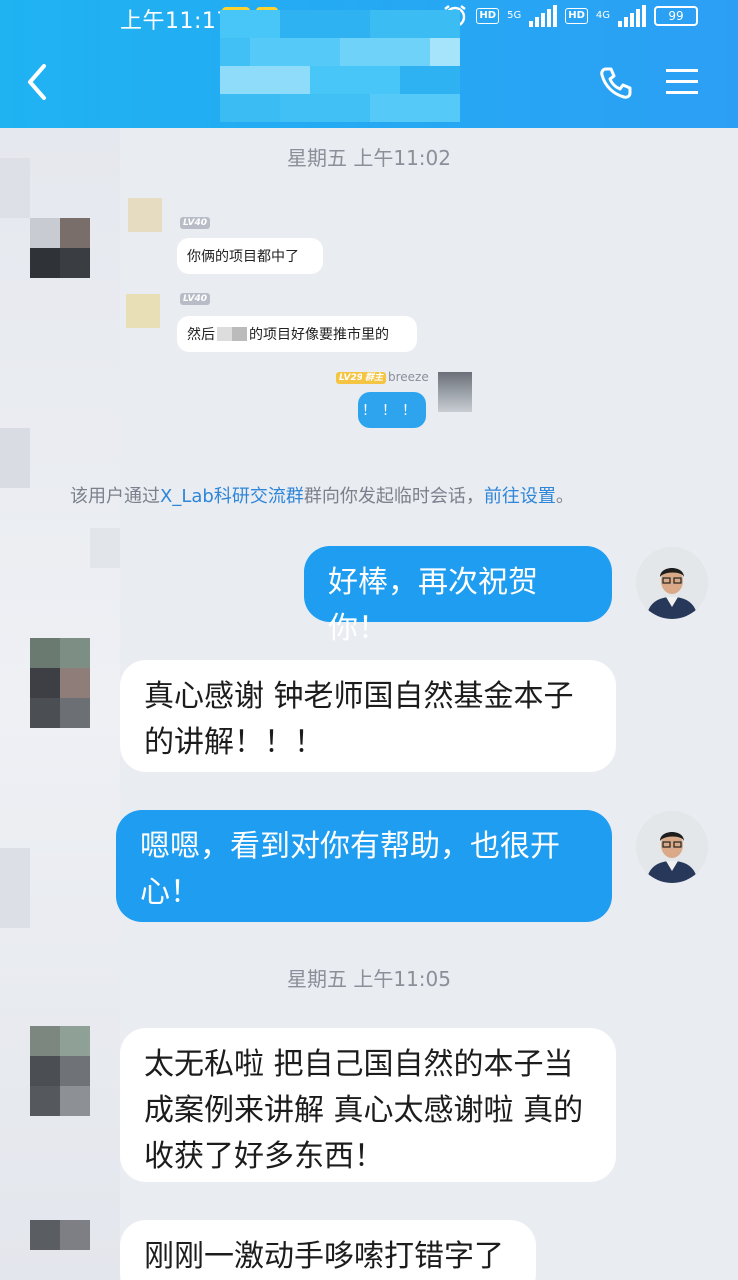 The image size is (738, 1280). Describe the element at coordinates (234, 742) in the screenshot. I see `message-line: 的讲解！！！` at that location.